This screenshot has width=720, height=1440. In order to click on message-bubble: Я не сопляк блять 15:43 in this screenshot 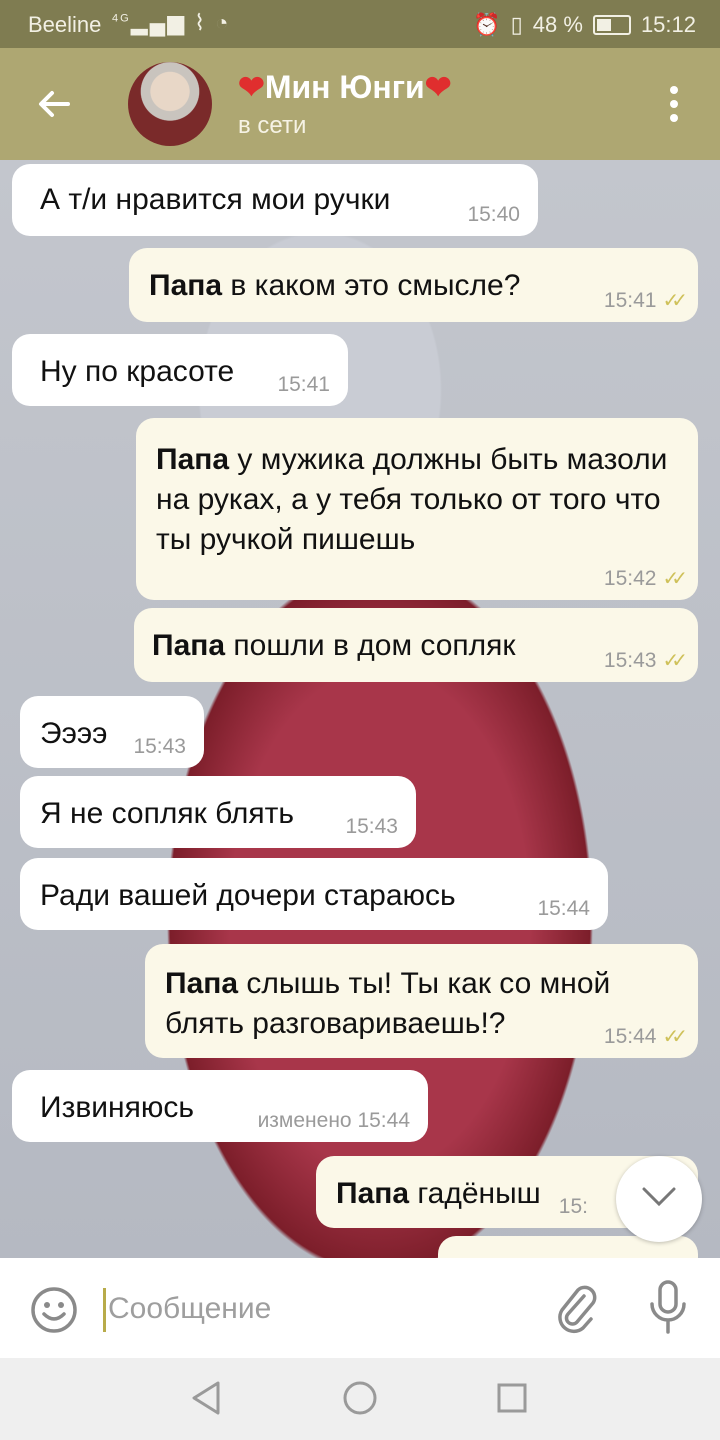, I will do `click(218, 812)`.